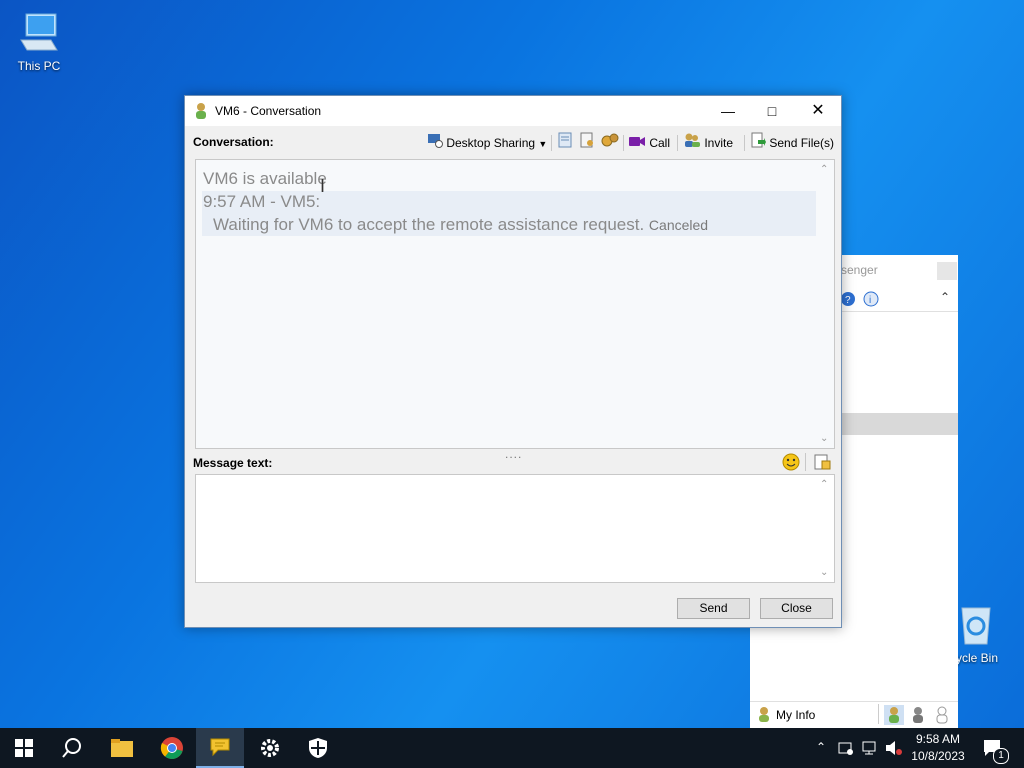 The image size is (1024, 768). I want to click on status-line: VM6 is available, so click(265, 178).